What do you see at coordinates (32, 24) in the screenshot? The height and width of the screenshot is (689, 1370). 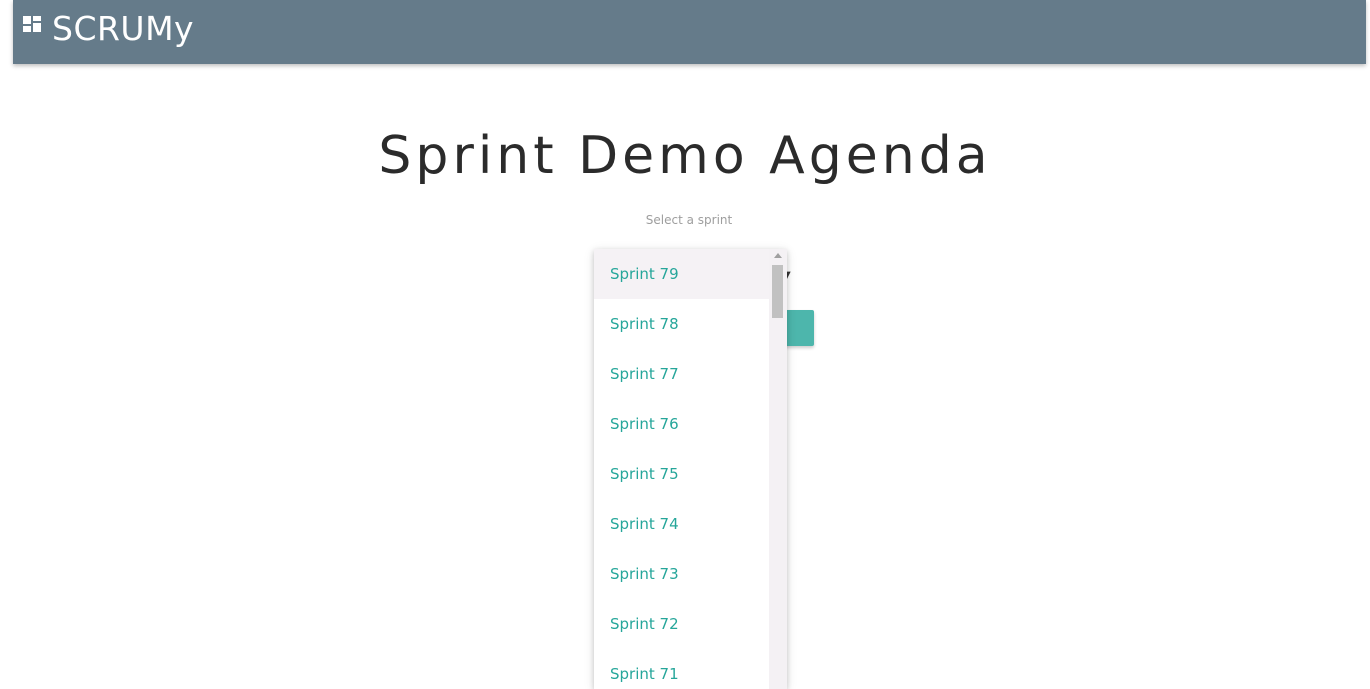 I see `dashboard-grid-icon` at bounding box center [32, 24].